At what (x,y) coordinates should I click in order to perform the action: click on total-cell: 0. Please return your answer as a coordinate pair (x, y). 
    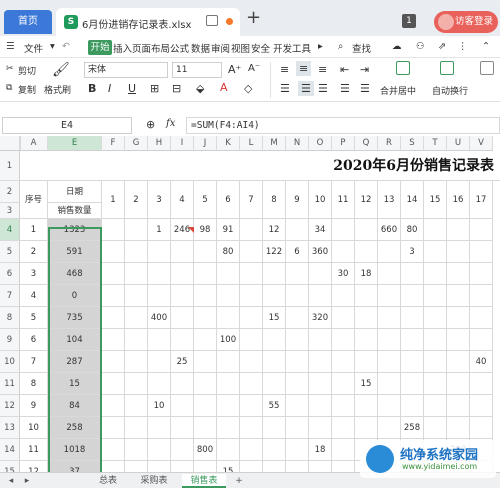
    Looking at the image, I should click on (75, 296).